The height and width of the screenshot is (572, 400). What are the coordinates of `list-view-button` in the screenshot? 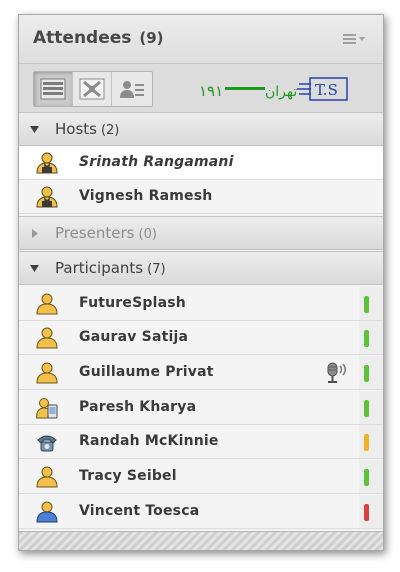 It's located at (53, 89).